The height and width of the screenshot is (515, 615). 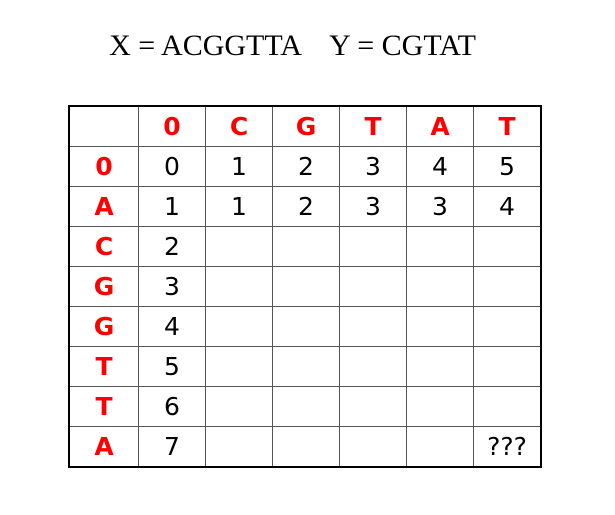 I want to click on row-header: C, so click(x=103, y=246).